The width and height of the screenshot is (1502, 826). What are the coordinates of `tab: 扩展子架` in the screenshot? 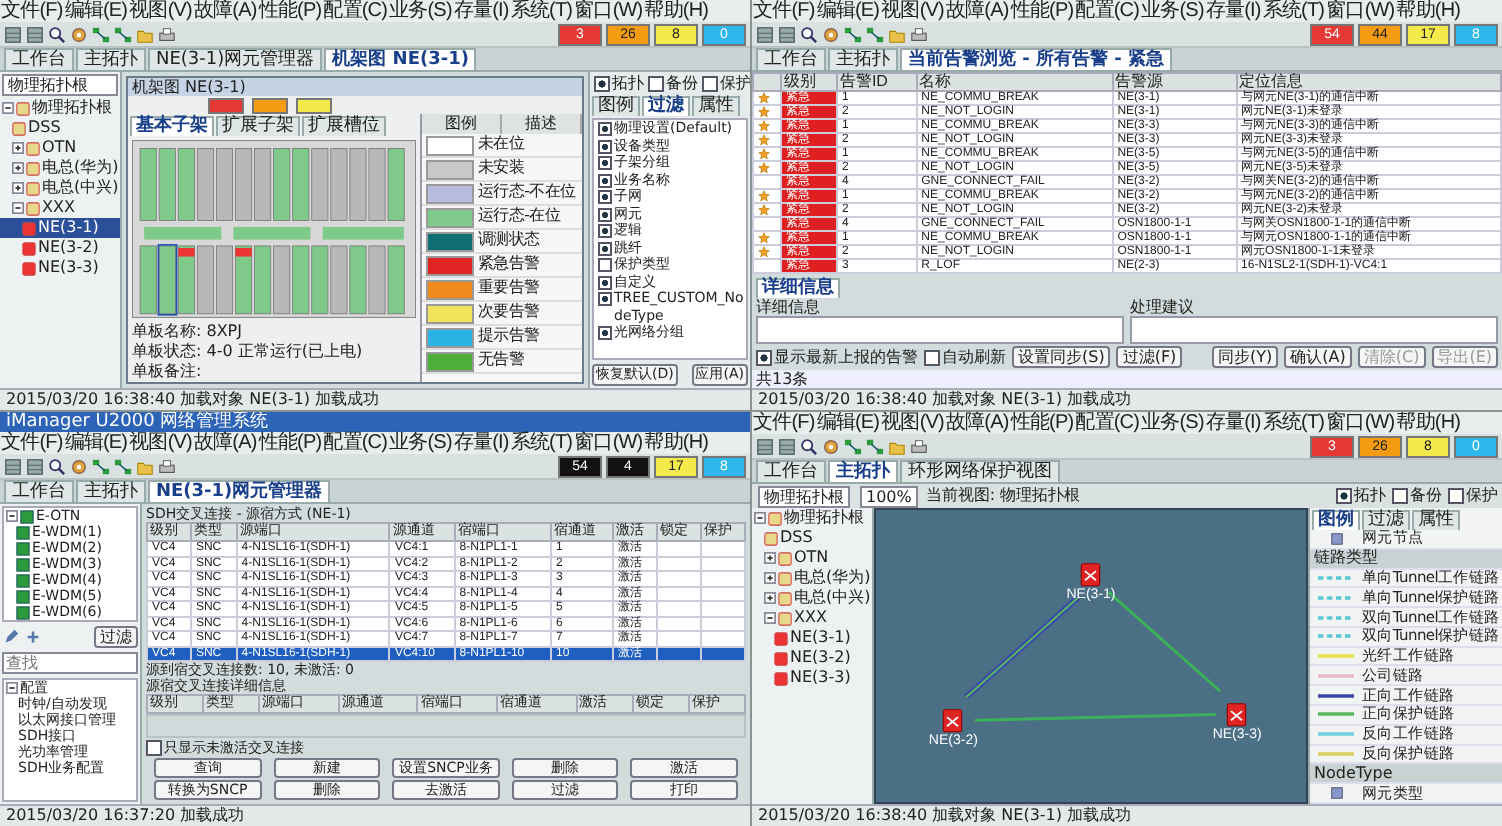 It's located at (258, 126).